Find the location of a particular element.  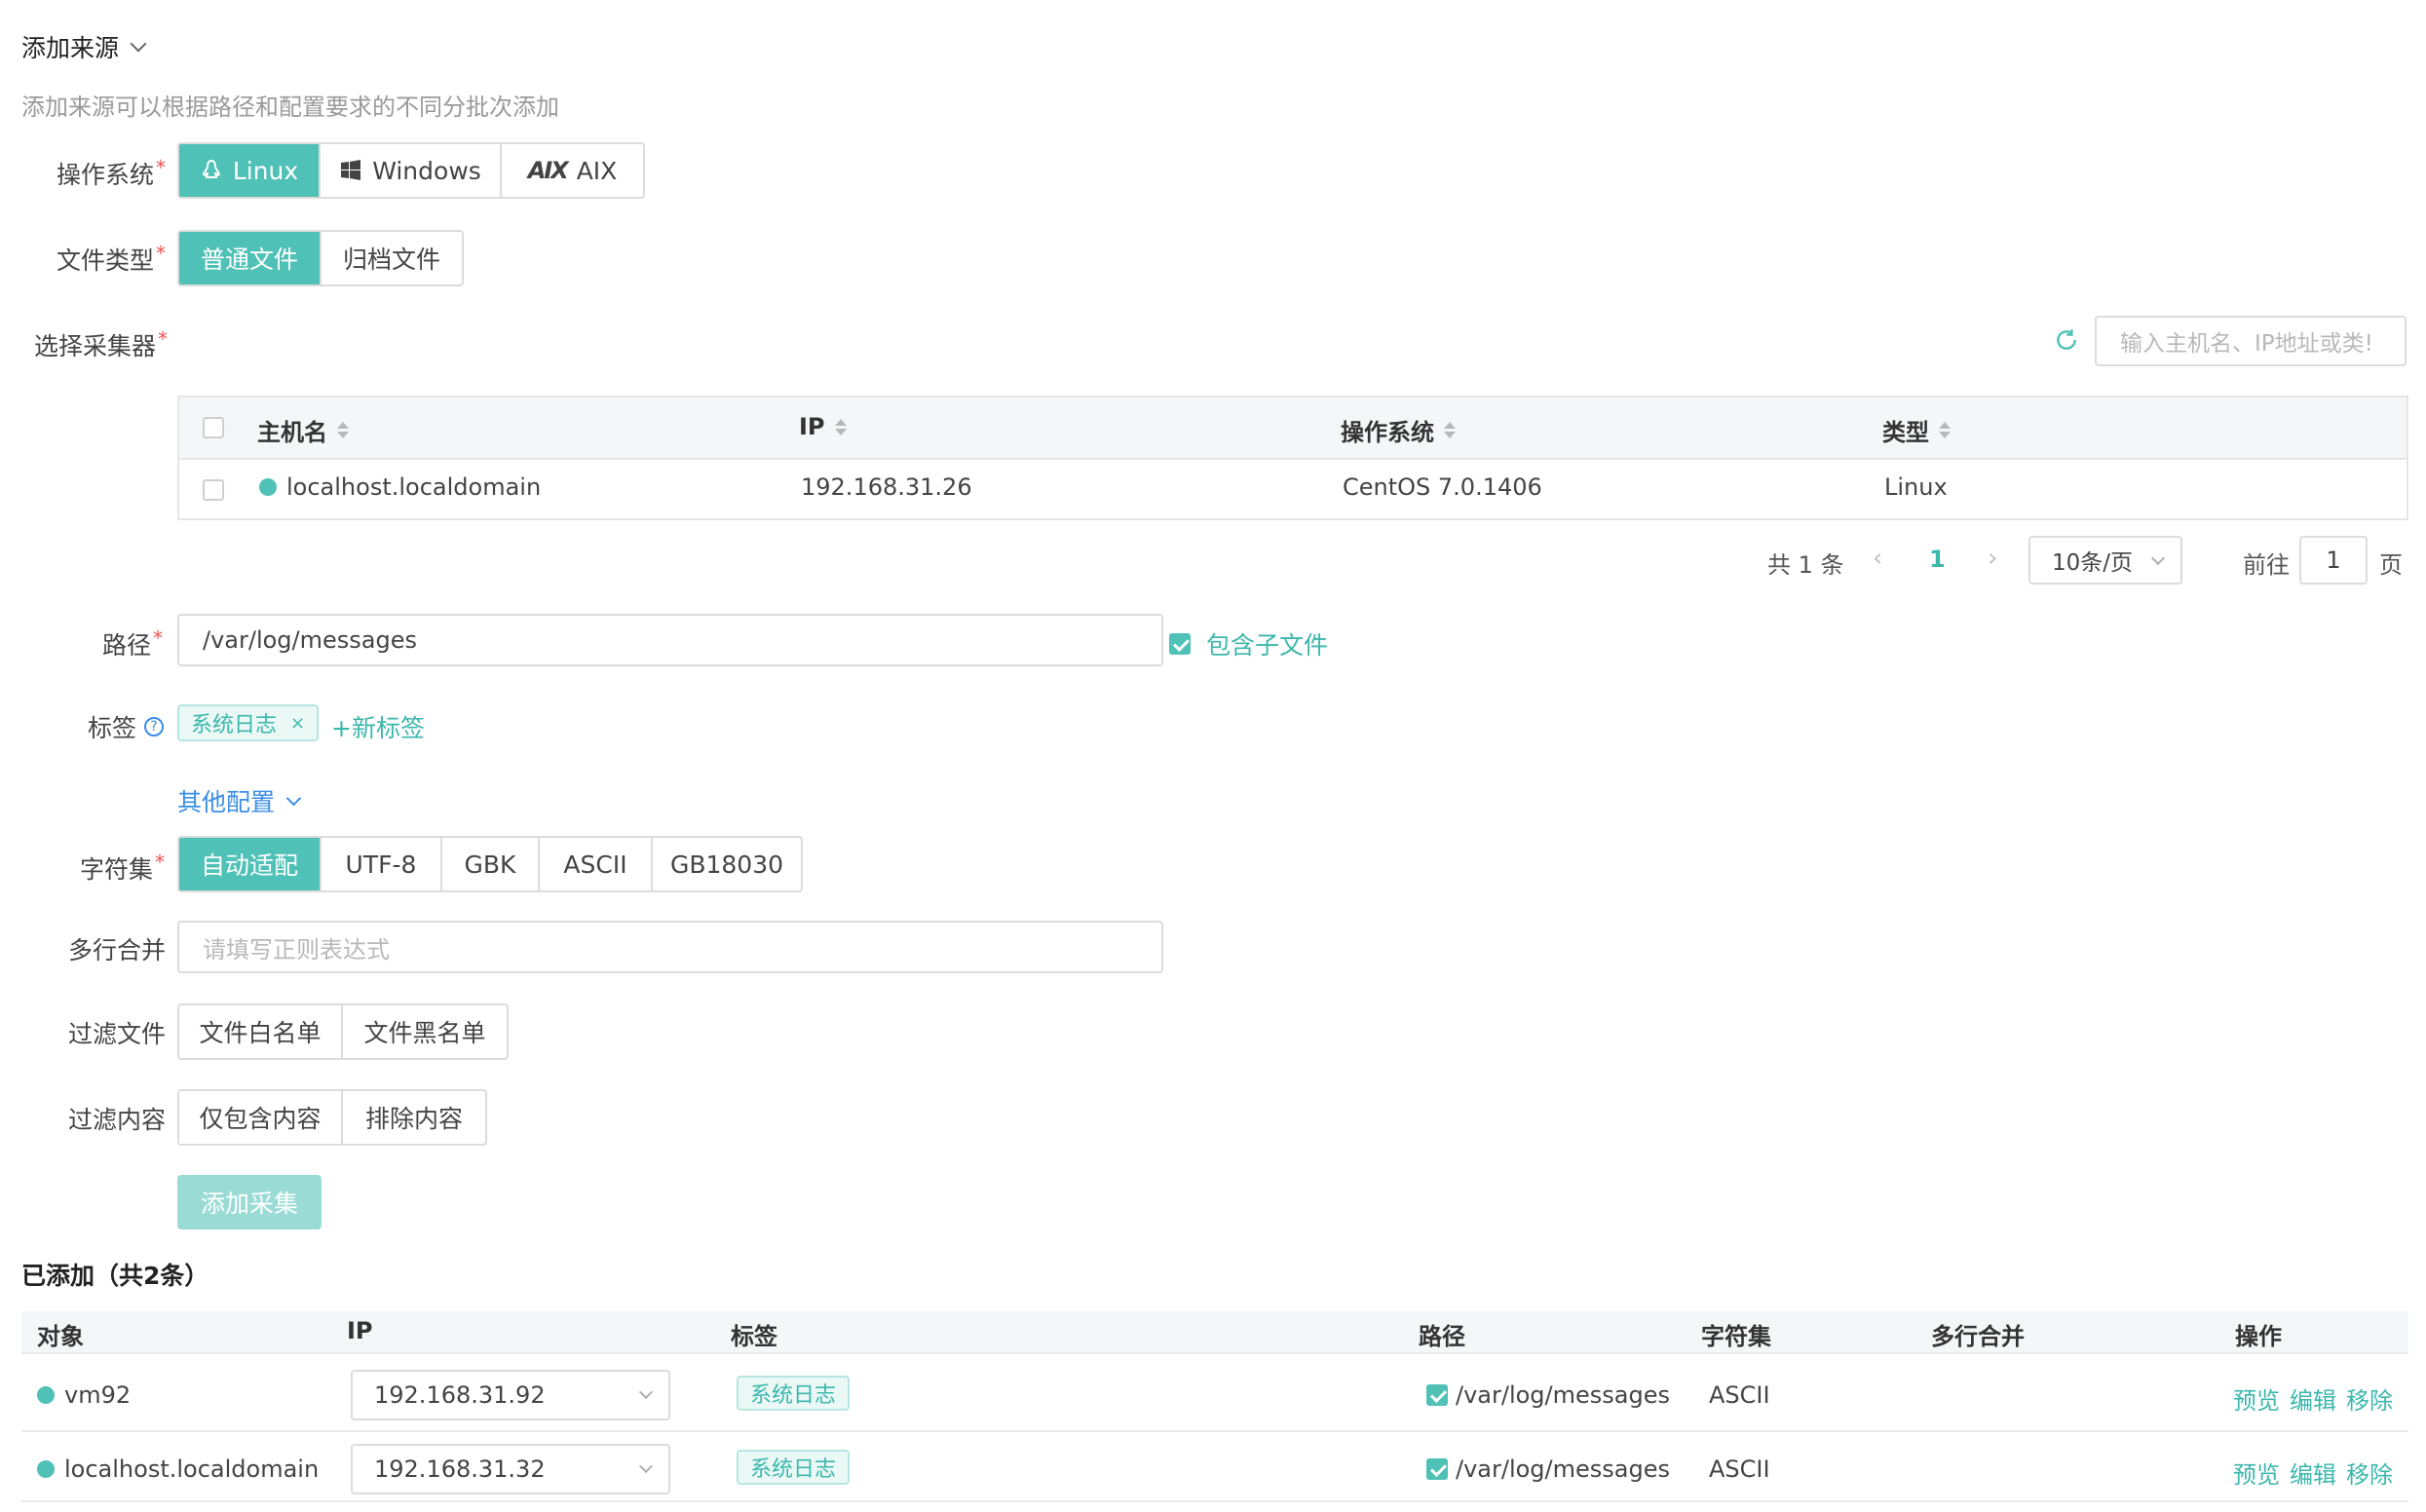

added-row-ip-select: 192.168.31.92 is located at coordinates (510, 1395).